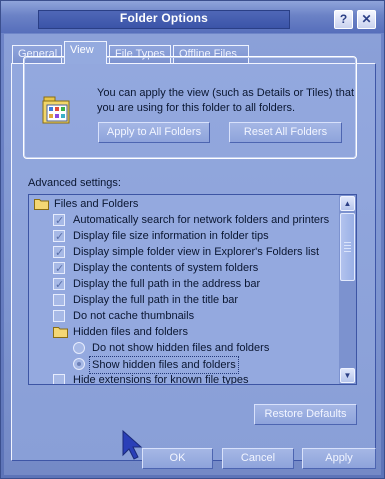  I want to click on apply-button: Apply, so click(339, 458).